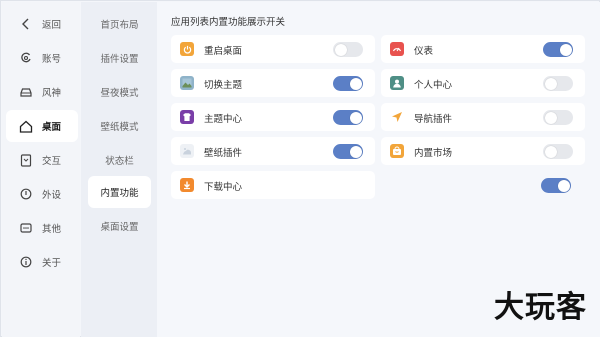 This screenshot has width=600, height=337. What do you see at coordinates (26, 160) in the screenshot?
I see `interaction-icon` at bounding box center [26, 160].